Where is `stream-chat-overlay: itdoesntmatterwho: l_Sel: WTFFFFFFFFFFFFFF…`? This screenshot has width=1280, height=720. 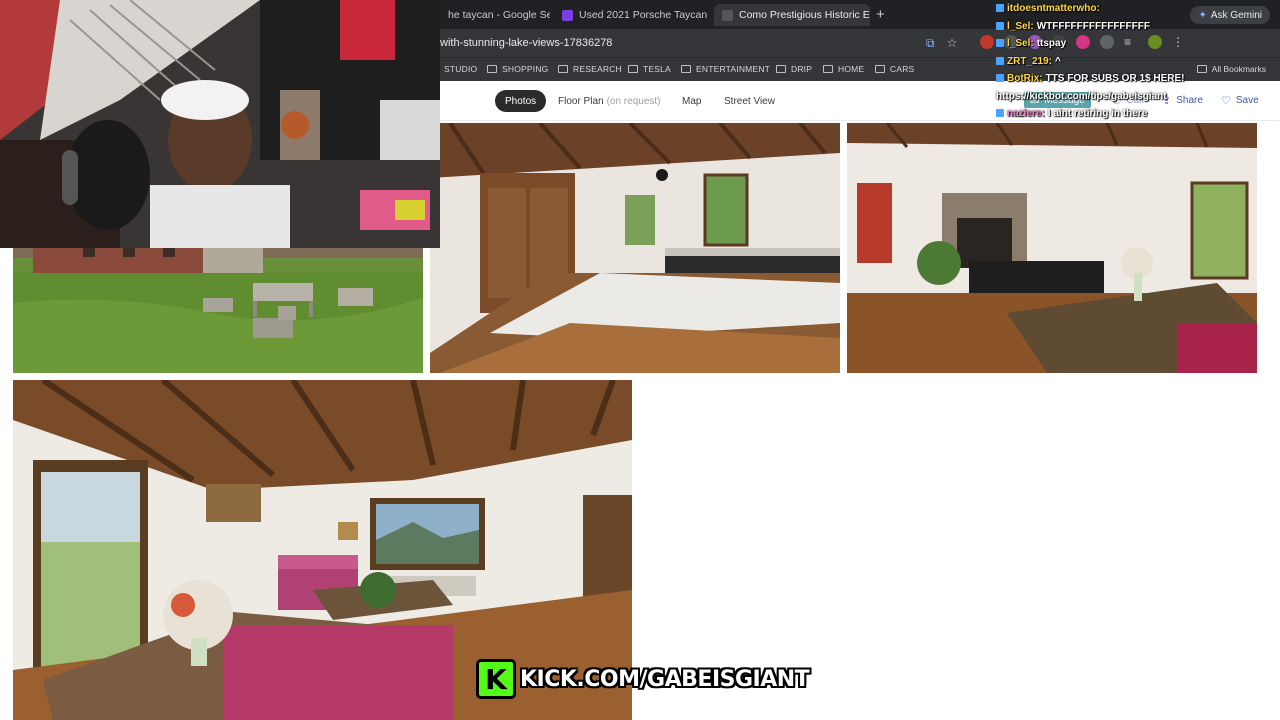 stream-chat-overlay: itdoesntmatterwho: l_Sel: WTFFFFFFFFFFFFFF… is located at coordinates (1138, 61).